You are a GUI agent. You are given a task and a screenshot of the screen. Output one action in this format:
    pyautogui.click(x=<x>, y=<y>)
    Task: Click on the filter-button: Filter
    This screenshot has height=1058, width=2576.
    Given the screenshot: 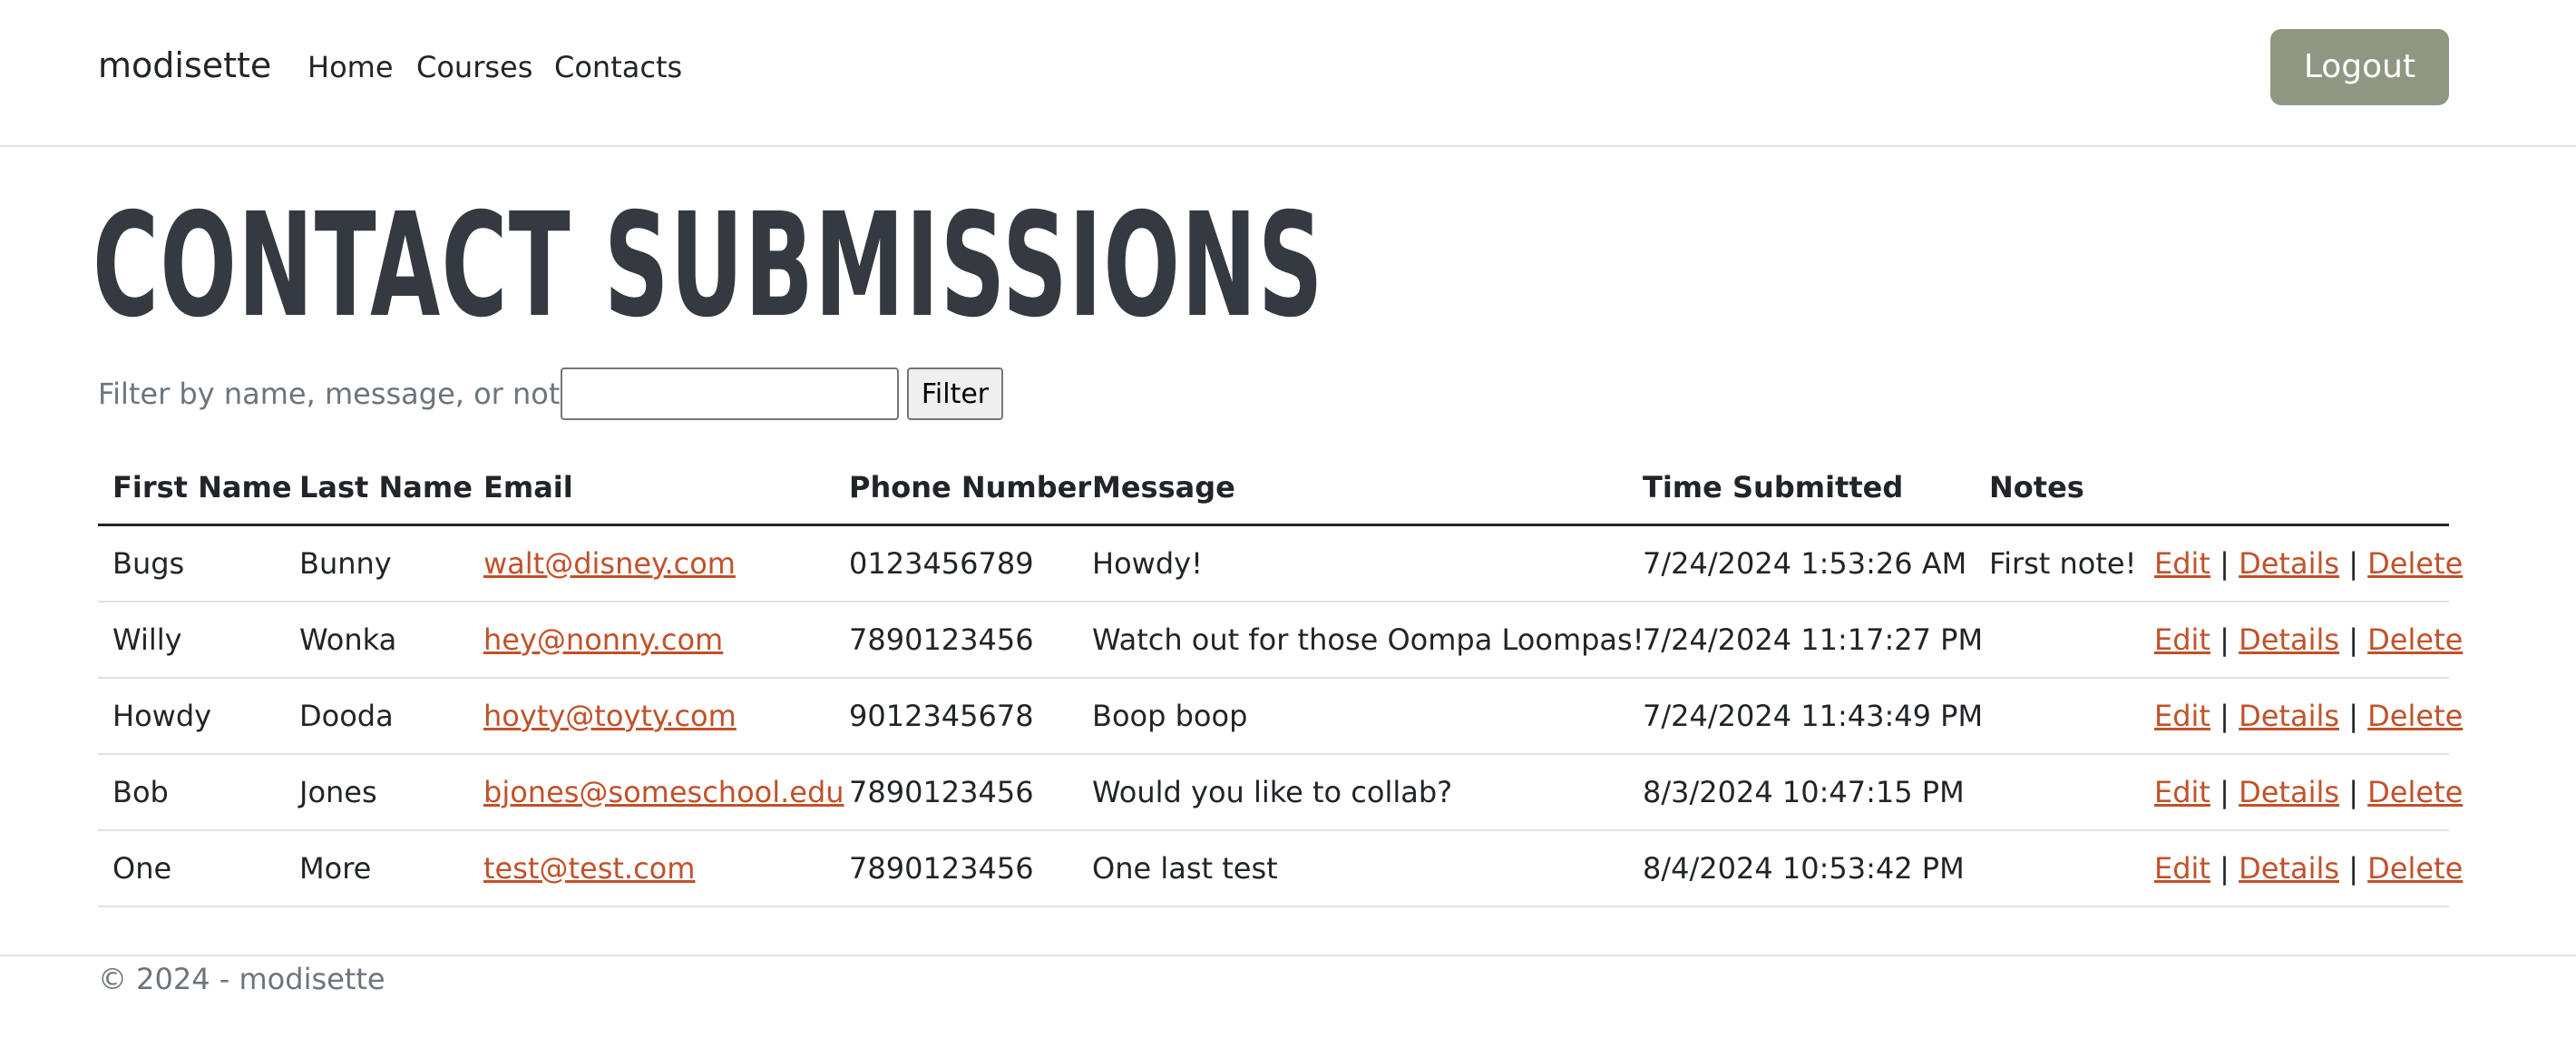 What is the action you would take?
    pyautogui.click(x=955, y=394)
    